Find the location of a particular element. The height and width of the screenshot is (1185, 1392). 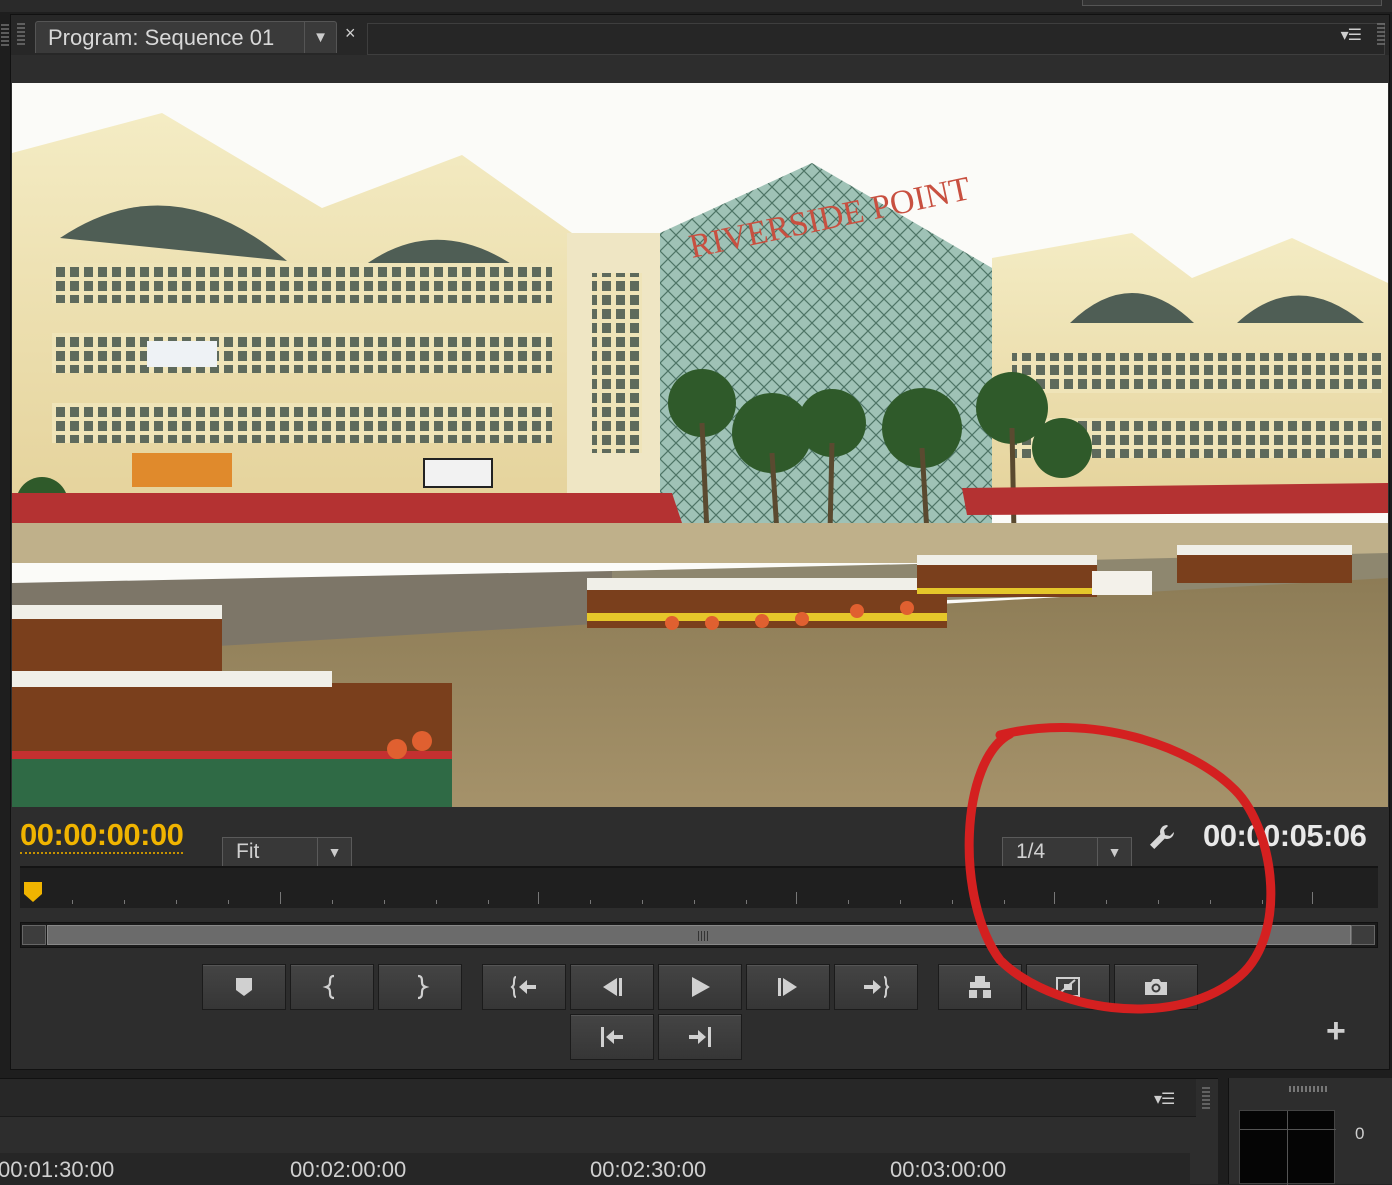

go-to-previous-edit-button is located at coordinates (612, 1037).